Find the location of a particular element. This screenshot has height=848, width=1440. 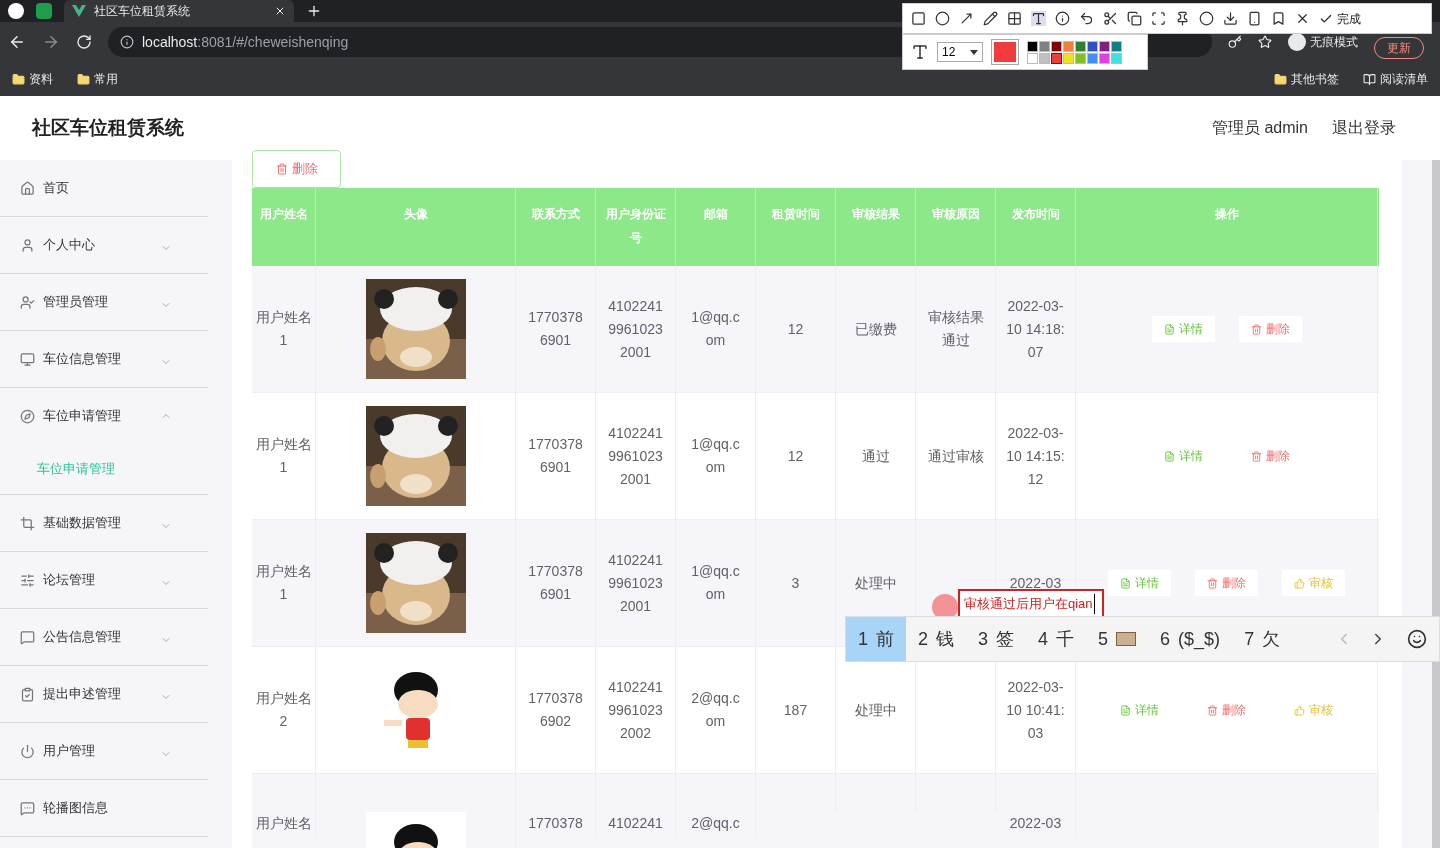

table-cell-text: 17703786901 is located at coordinates (555, 583).